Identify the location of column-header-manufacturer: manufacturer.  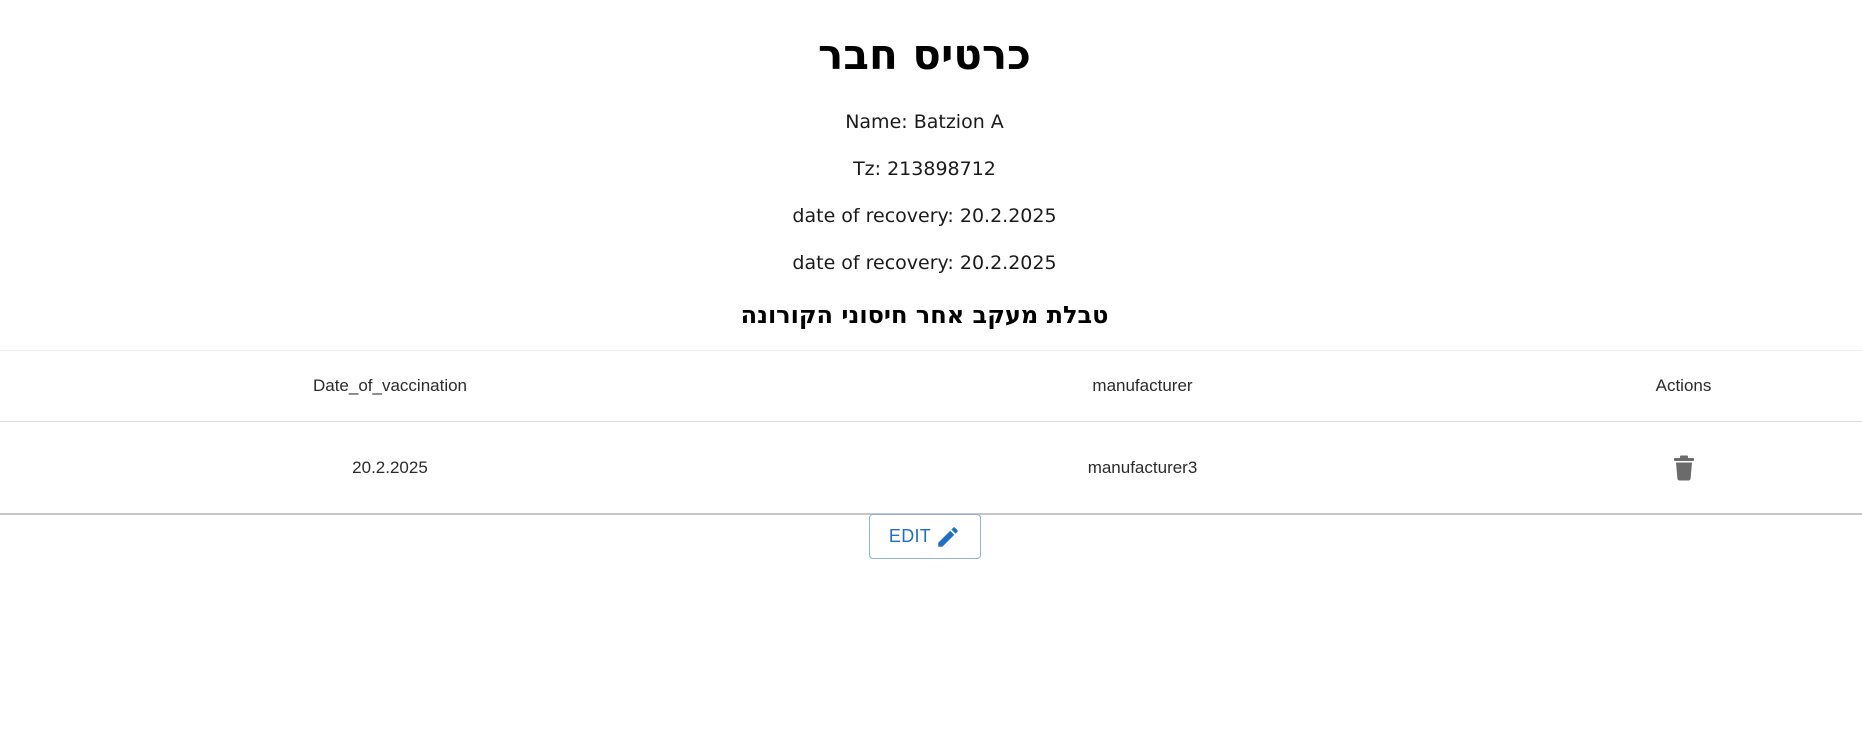
(1142, 386).